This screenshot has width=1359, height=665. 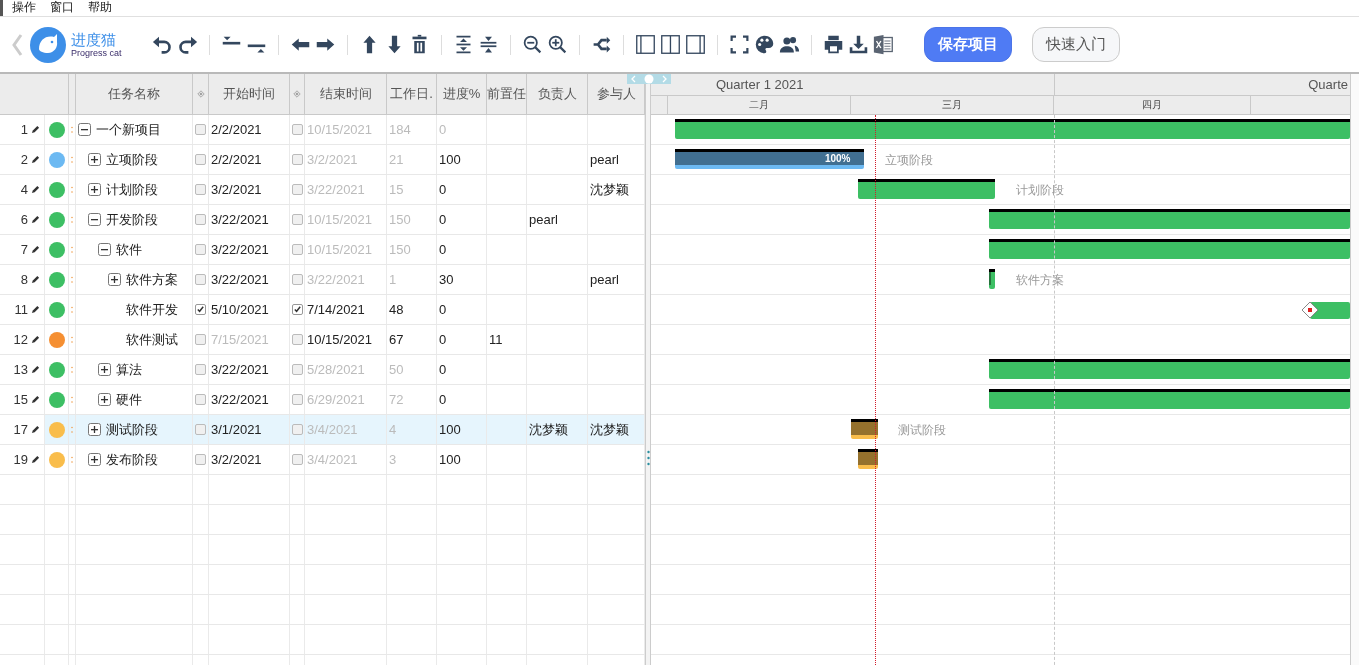 I want to click on column-header: 进度%, so click(x=461, y=94).